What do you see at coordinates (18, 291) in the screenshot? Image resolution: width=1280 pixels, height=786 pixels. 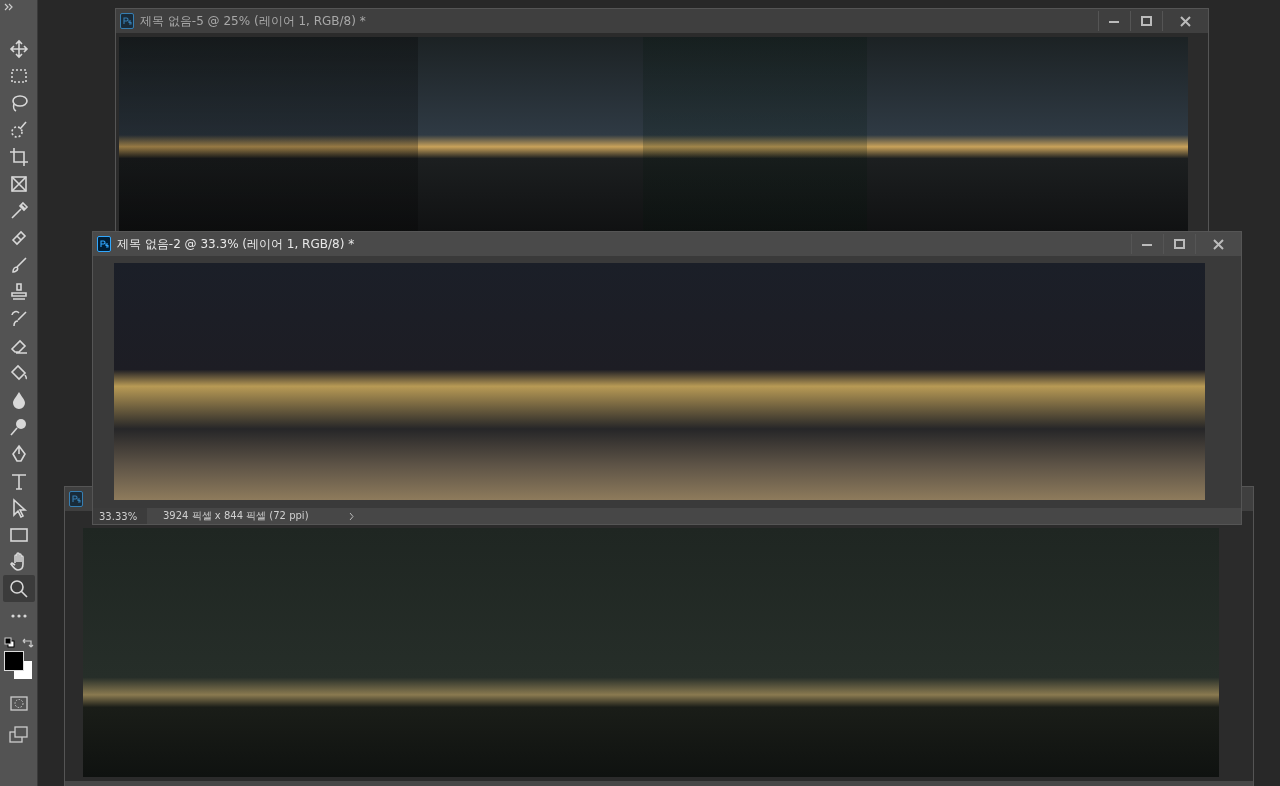 I see `stamp-icon` at bounding box center [18, 291].